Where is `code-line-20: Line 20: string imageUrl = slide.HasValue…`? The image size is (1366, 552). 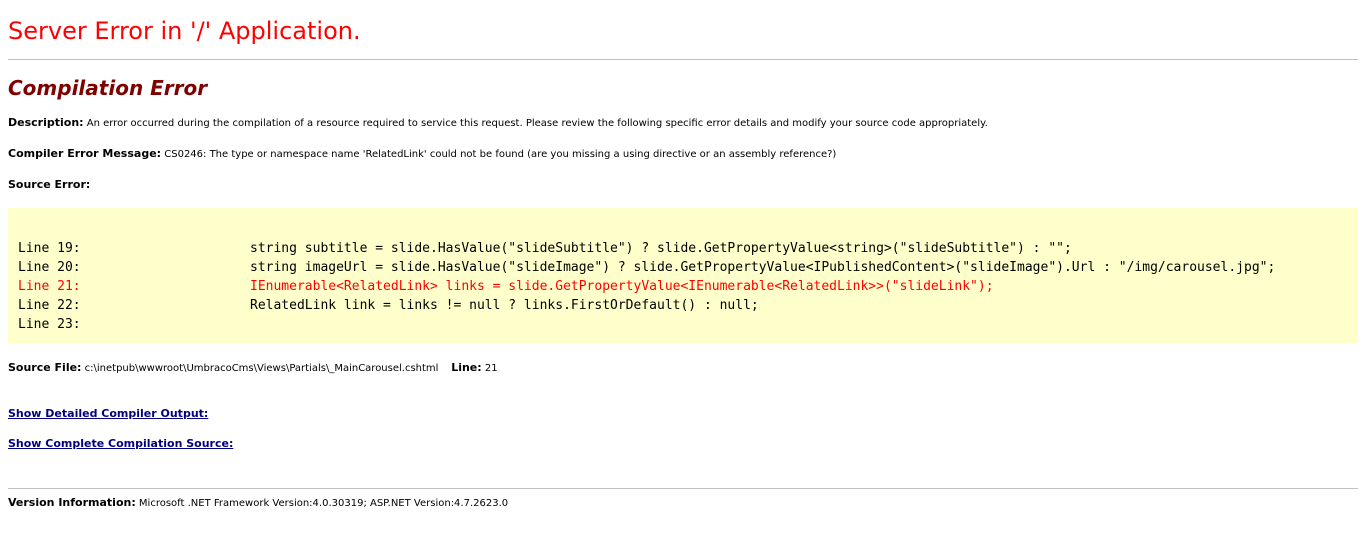
code-line-20: Line 20: string imageUrl = slide.HasValue… is located at coordinates (646, 268).